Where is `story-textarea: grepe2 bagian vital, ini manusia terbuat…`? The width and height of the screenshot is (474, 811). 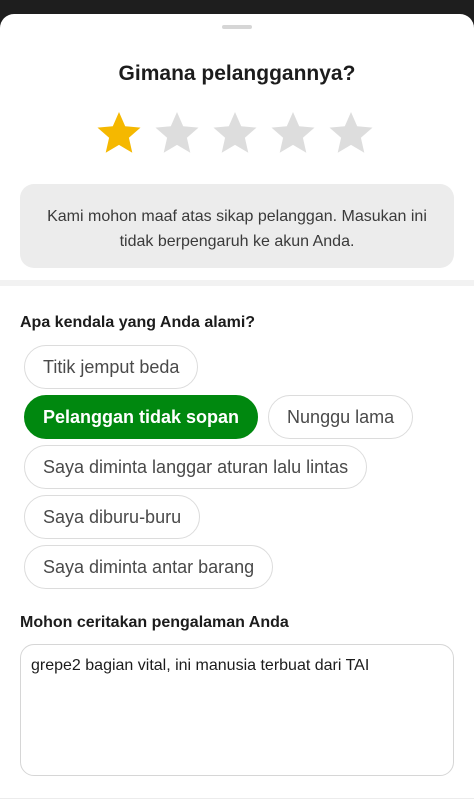
story-textarea: grepe2 bagian vital, ini manusia terbuat… is located at coordinates (237, 710).